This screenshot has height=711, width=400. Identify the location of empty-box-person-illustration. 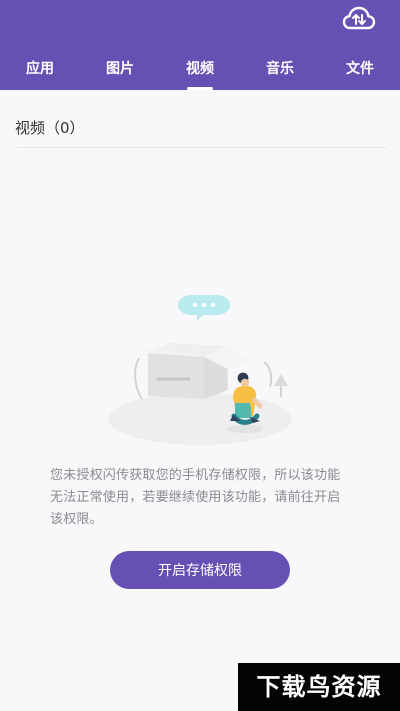
(200, 375).